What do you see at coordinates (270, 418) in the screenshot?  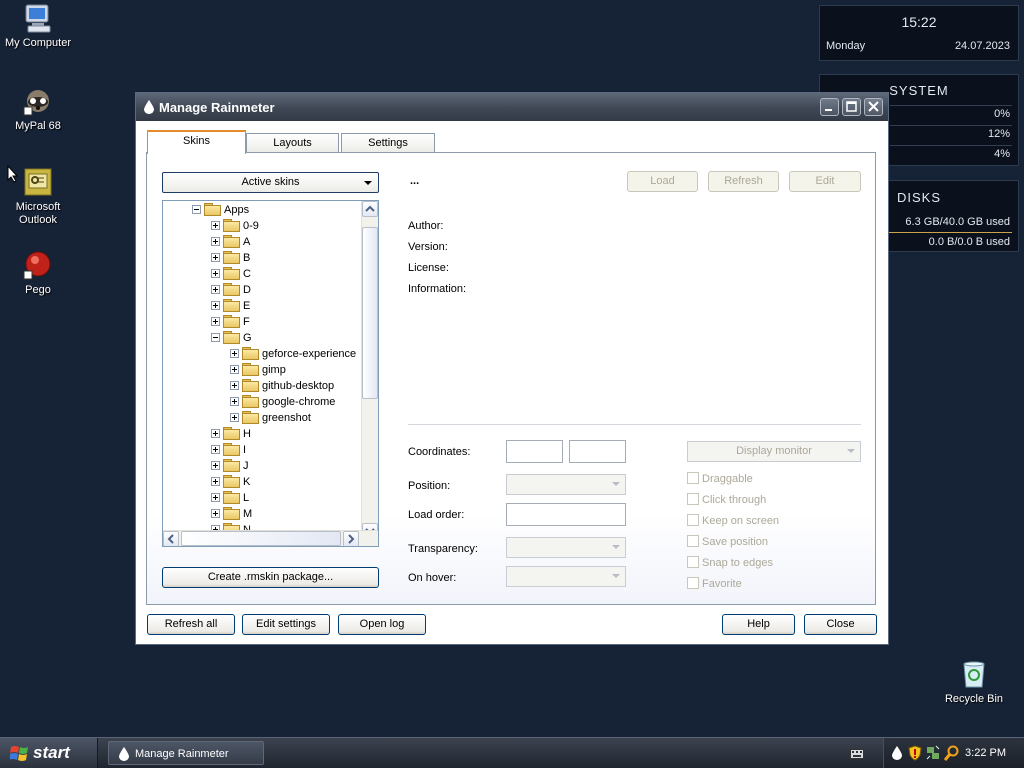 I see `tree-item: greenshot` at bounding box center [270, 418].